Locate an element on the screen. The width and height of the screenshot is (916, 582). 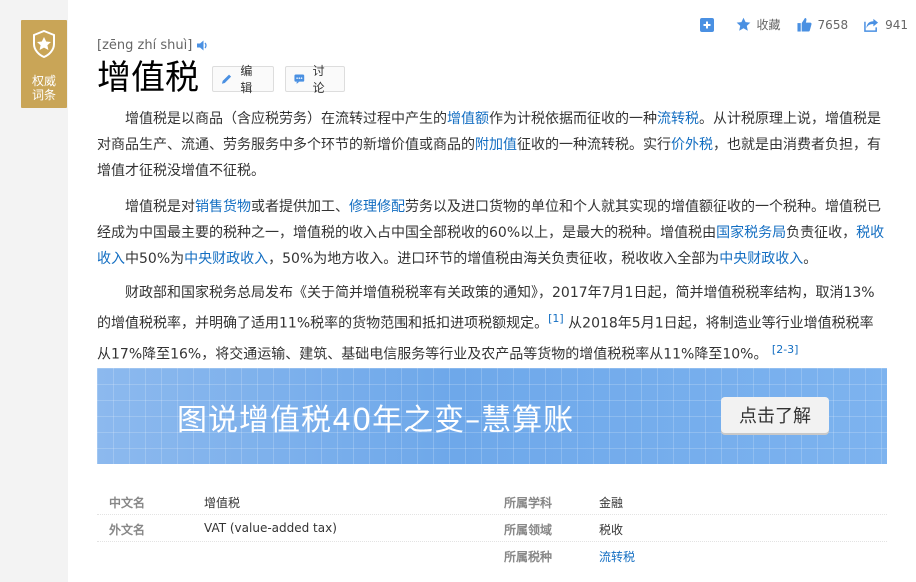
comment-icon is located at coordinates (299, 79).